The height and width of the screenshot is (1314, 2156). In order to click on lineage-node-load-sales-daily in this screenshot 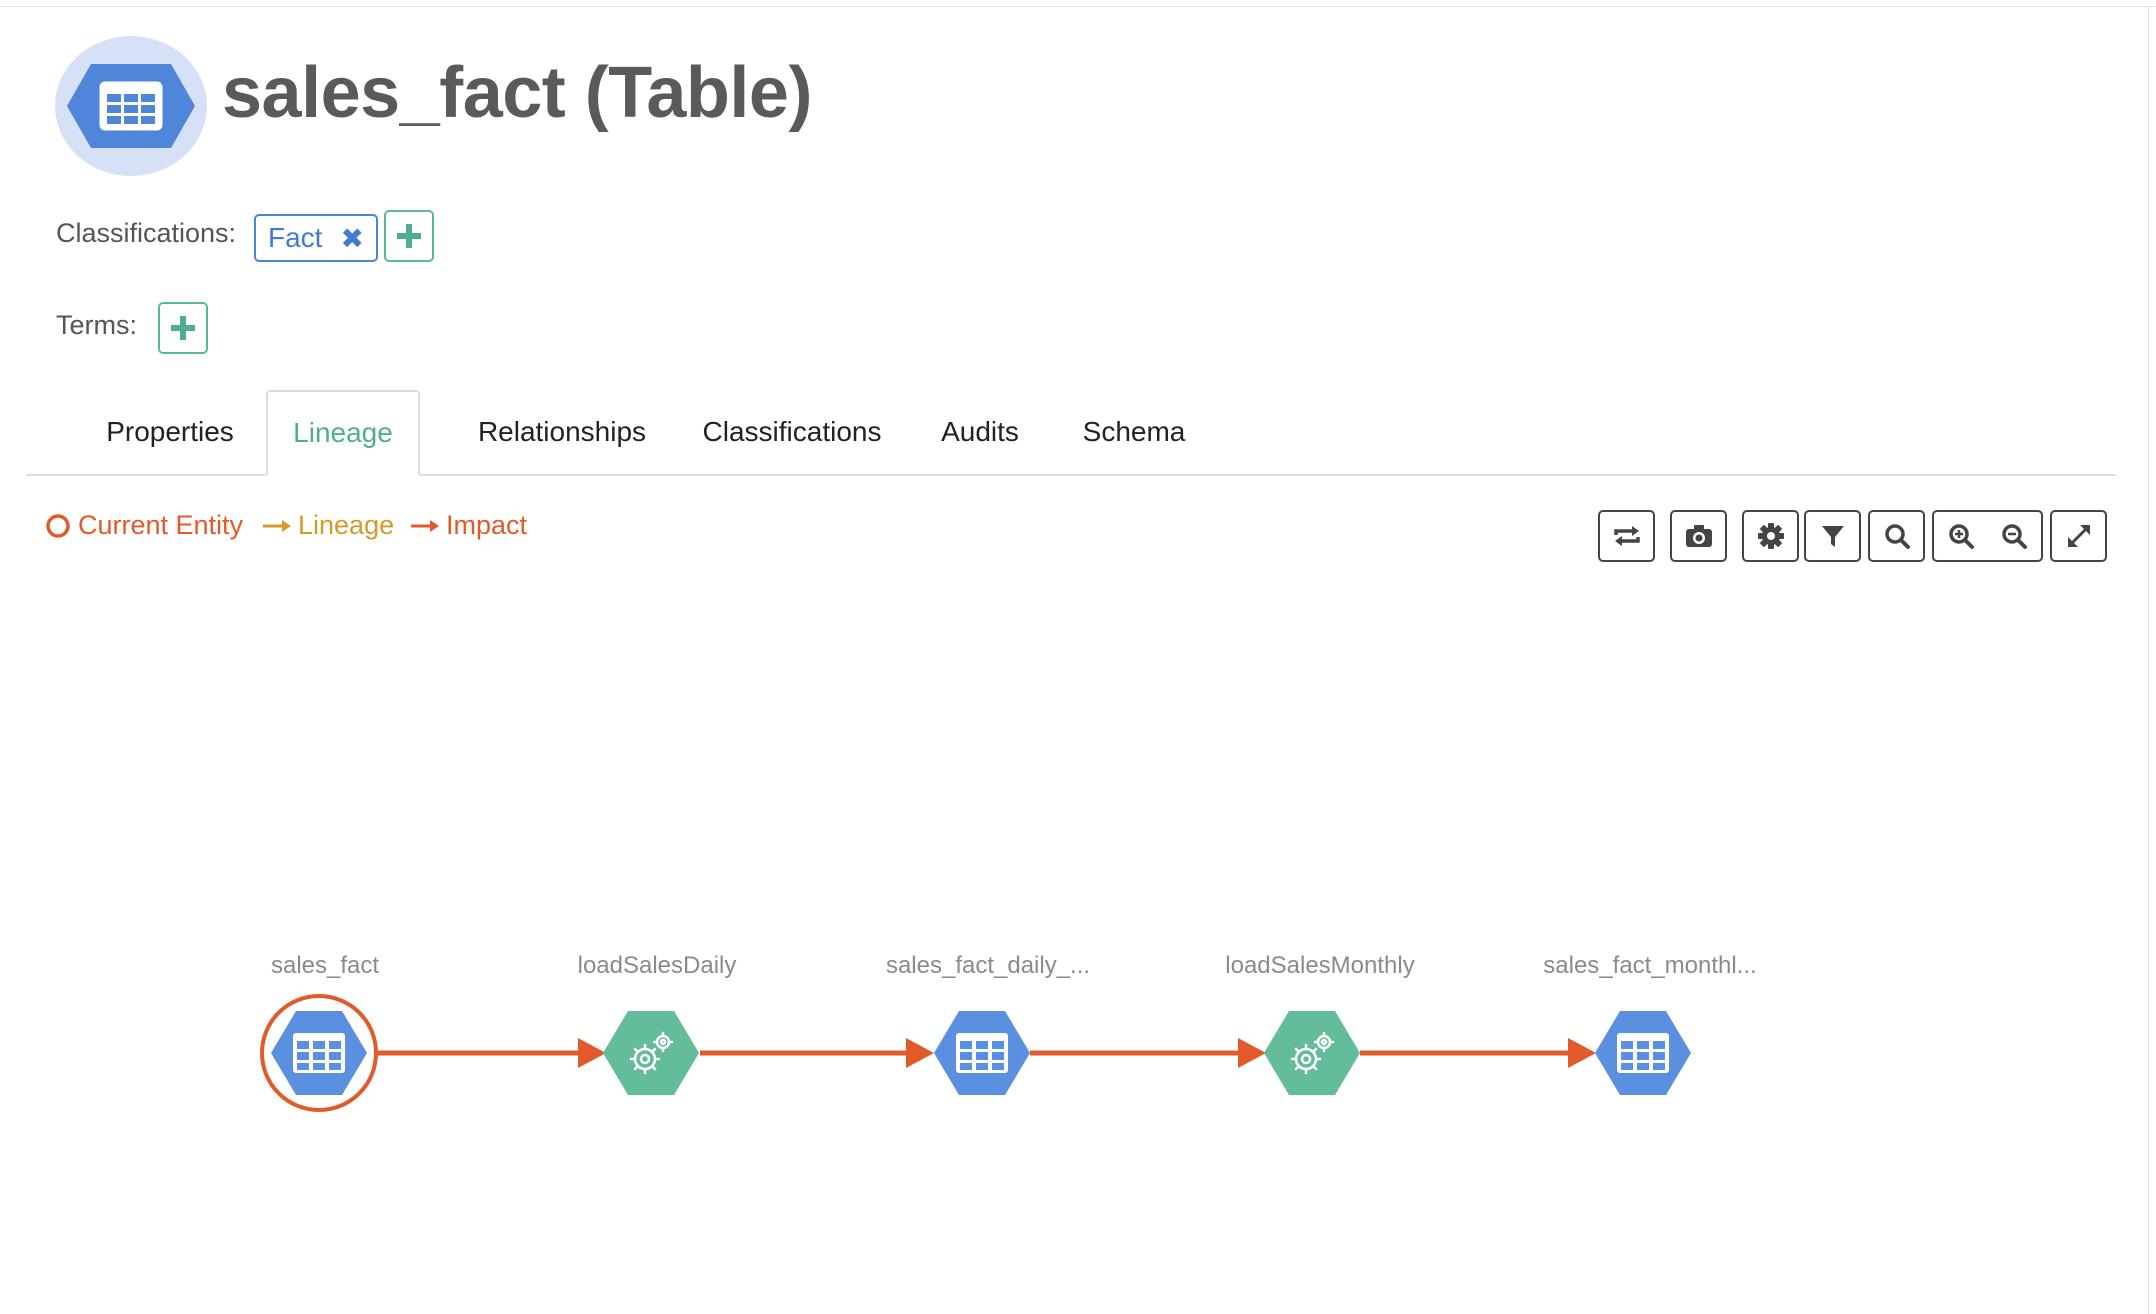, I will do `click(651, 1053)`.